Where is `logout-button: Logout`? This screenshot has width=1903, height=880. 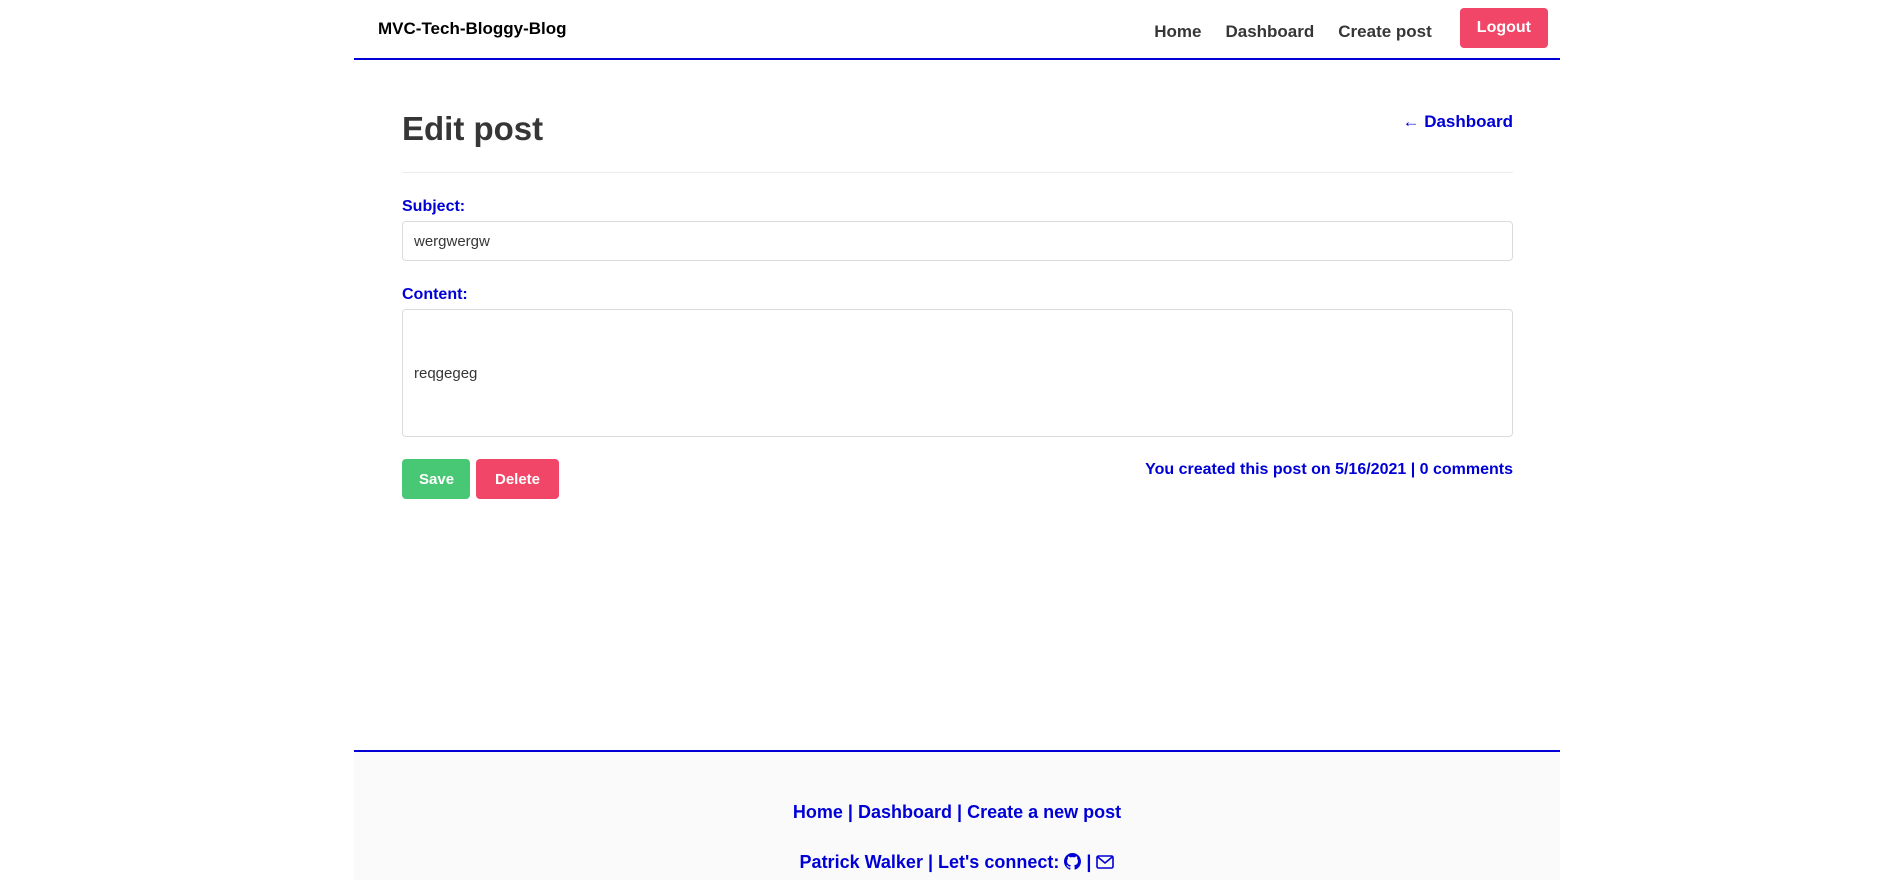 logout-button: Logout is located at coordinates (1503, 28).